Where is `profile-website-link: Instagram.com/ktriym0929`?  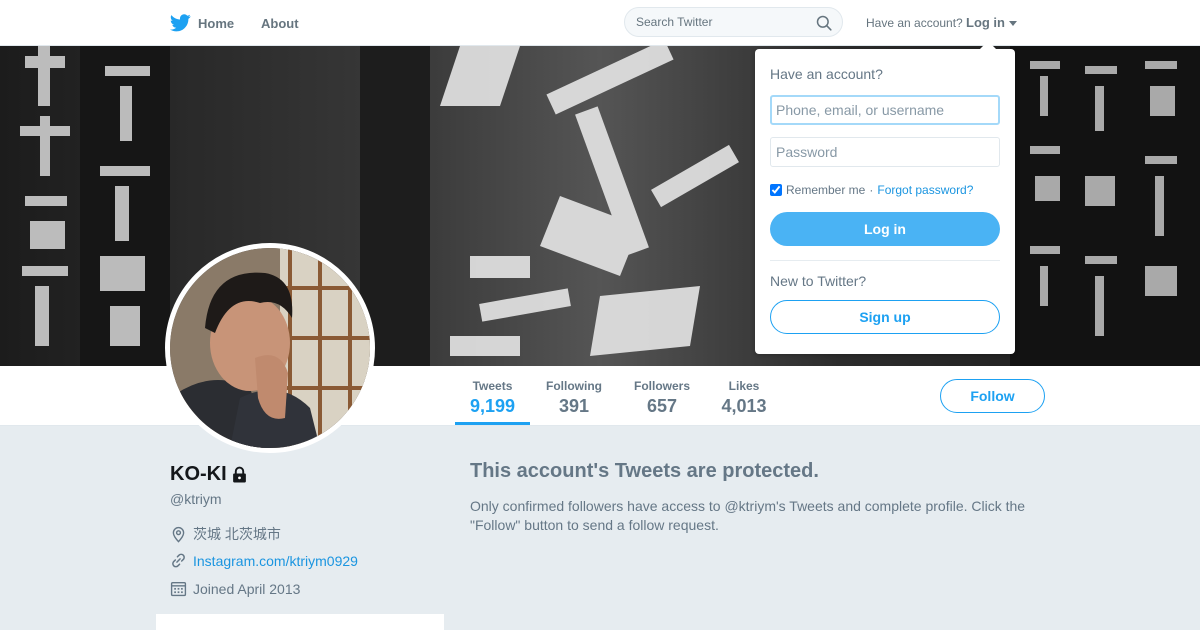
profile-website-link: Instagram.com/ktriym0929 is located at coordinates (275, 561).